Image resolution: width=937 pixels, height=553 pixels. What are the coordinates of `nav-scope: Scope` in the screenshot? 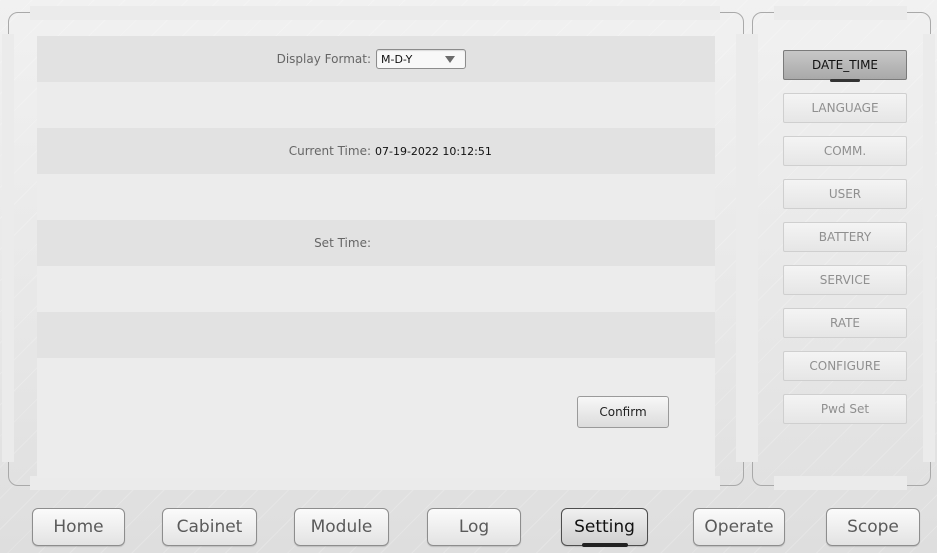 It's located at (873, 527).